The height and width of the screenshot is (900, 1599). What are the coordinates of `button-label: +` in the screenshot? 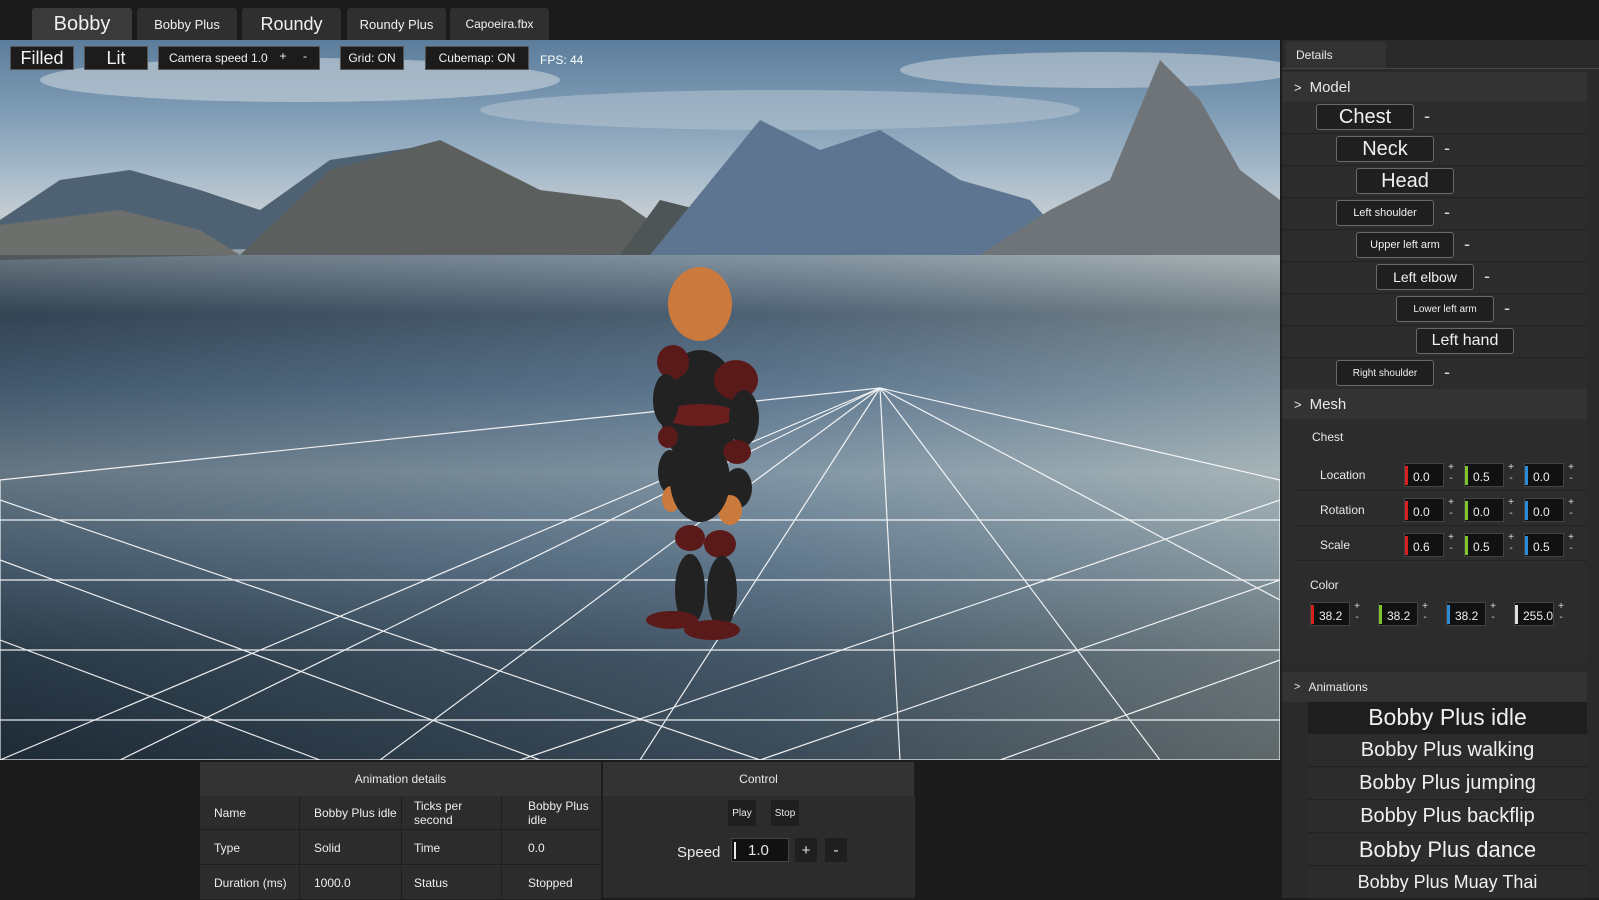 It's located at (806, 850).